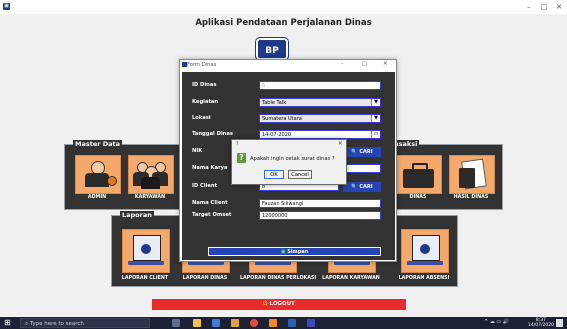 Image resolution: width=567 pixels, height=329 pixels. What do you see at coordinates (85, 323) in the screenshot?
I see `taskbar-search-input: ⌕ Type here to search` at bounding box center [85, 323].